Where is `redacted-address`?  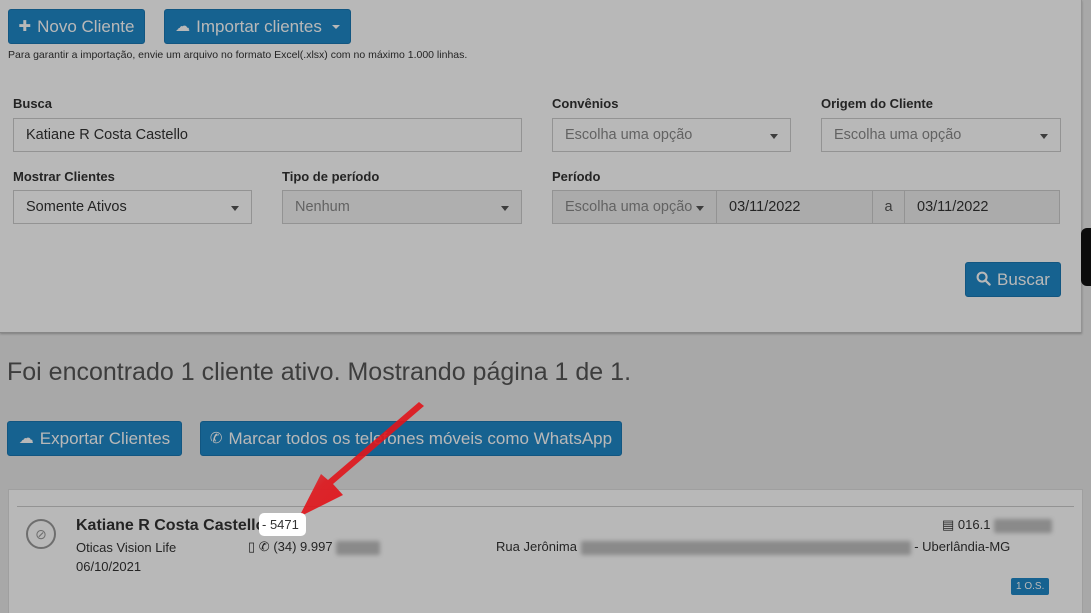
redacted-address is located at coordinates (745, 547).